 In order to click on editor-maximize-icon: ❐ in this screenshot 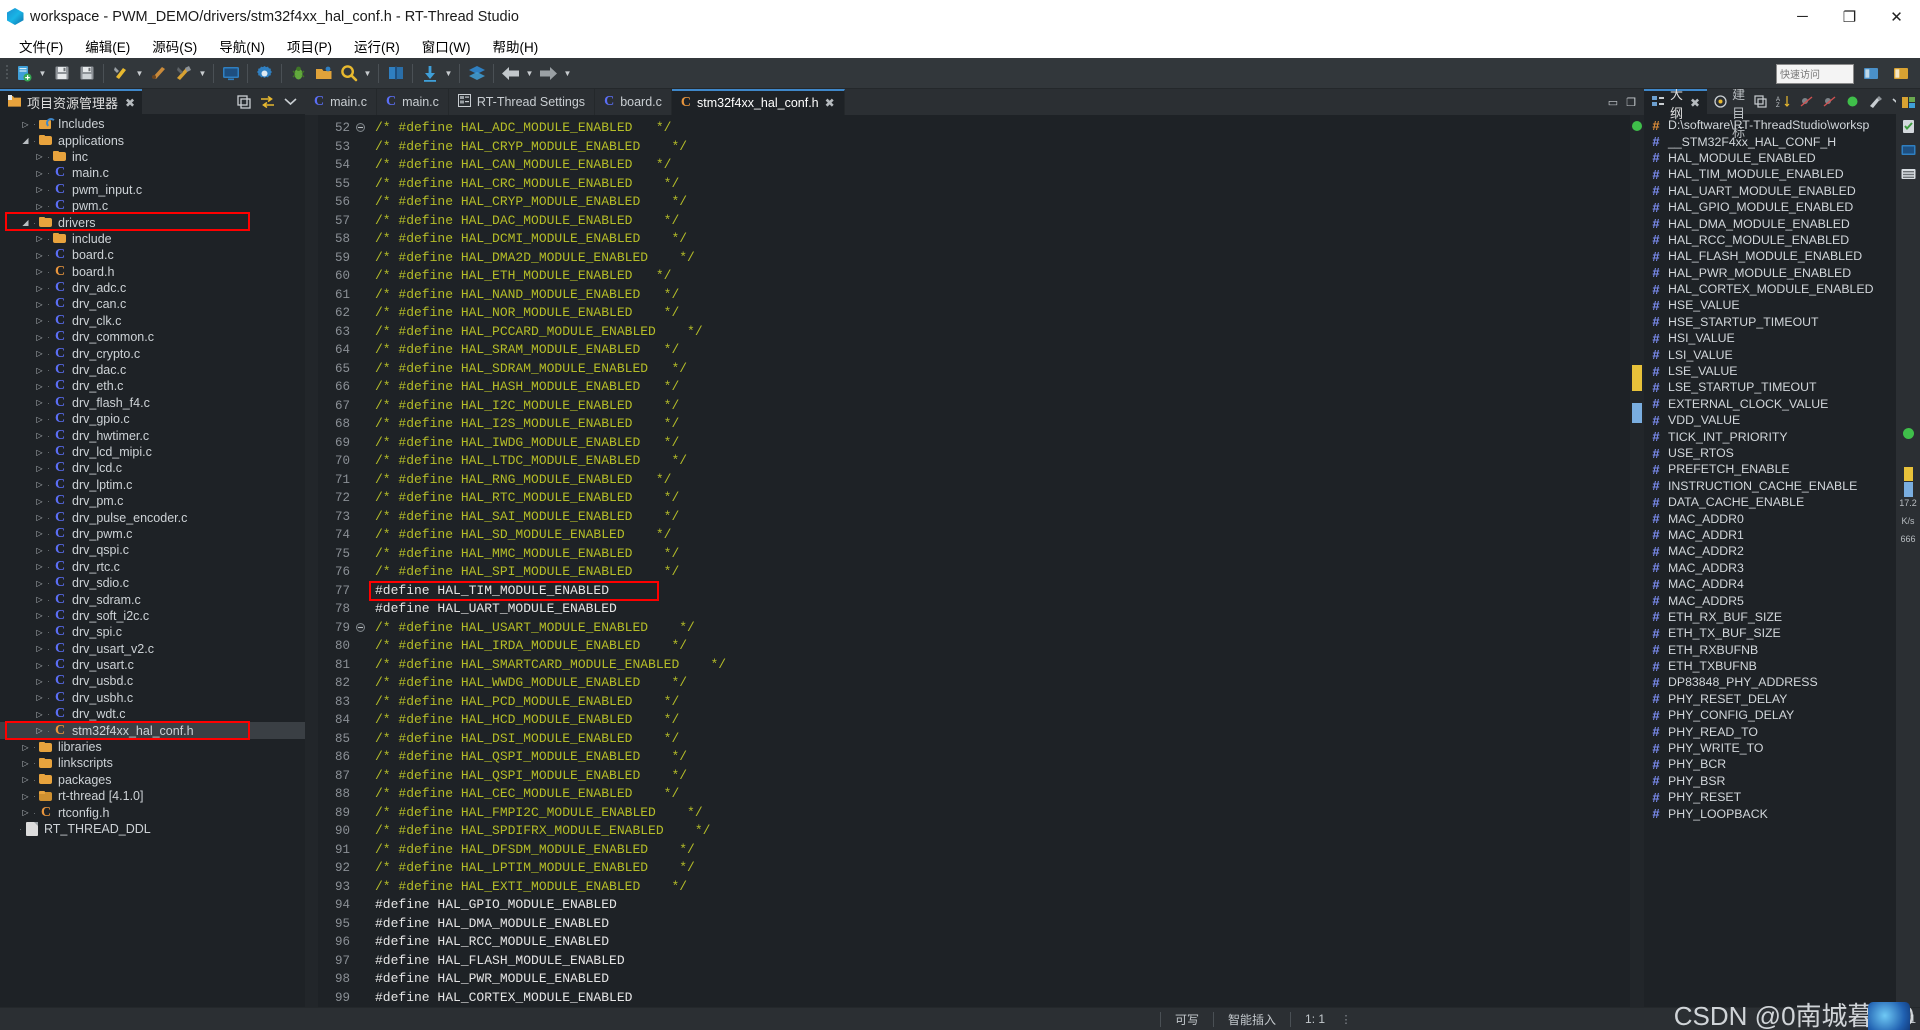, I will do `click(1631, 102)`.